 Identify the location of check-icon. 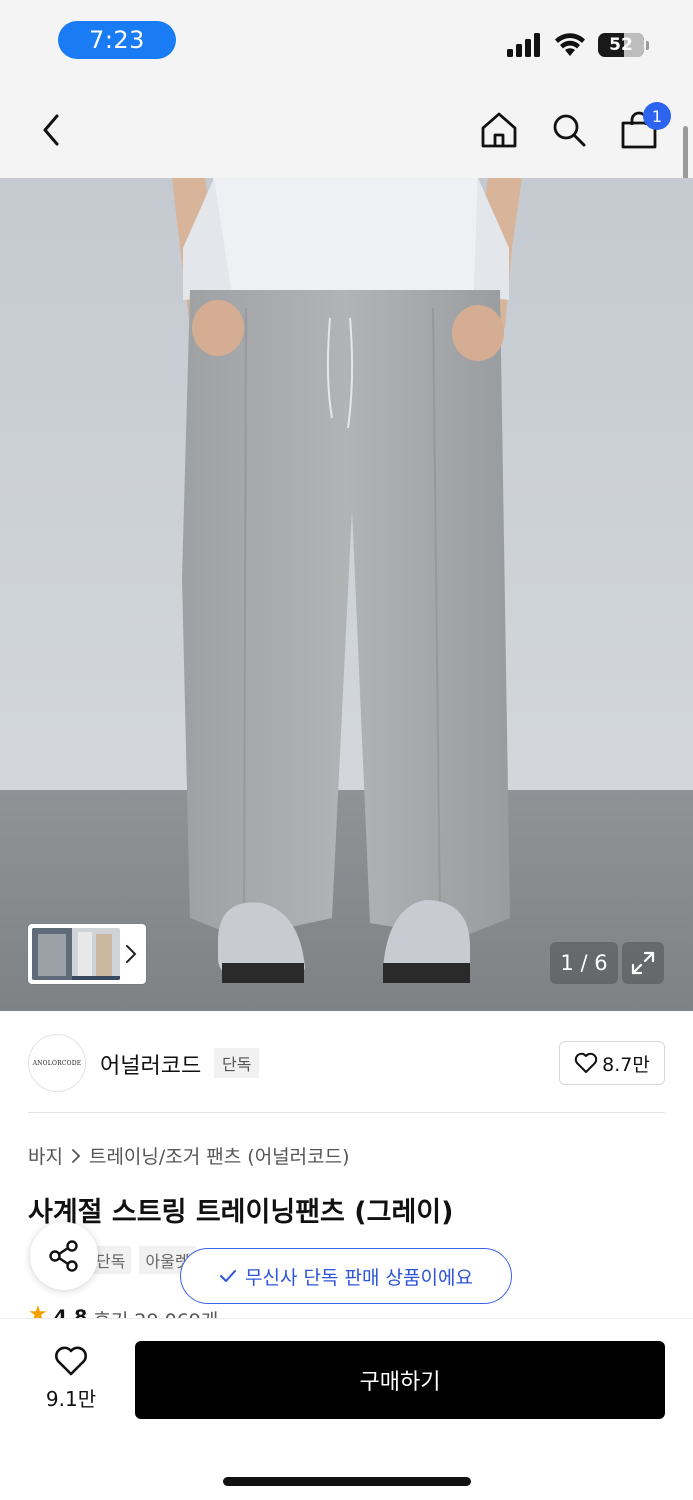
(228, 1276).